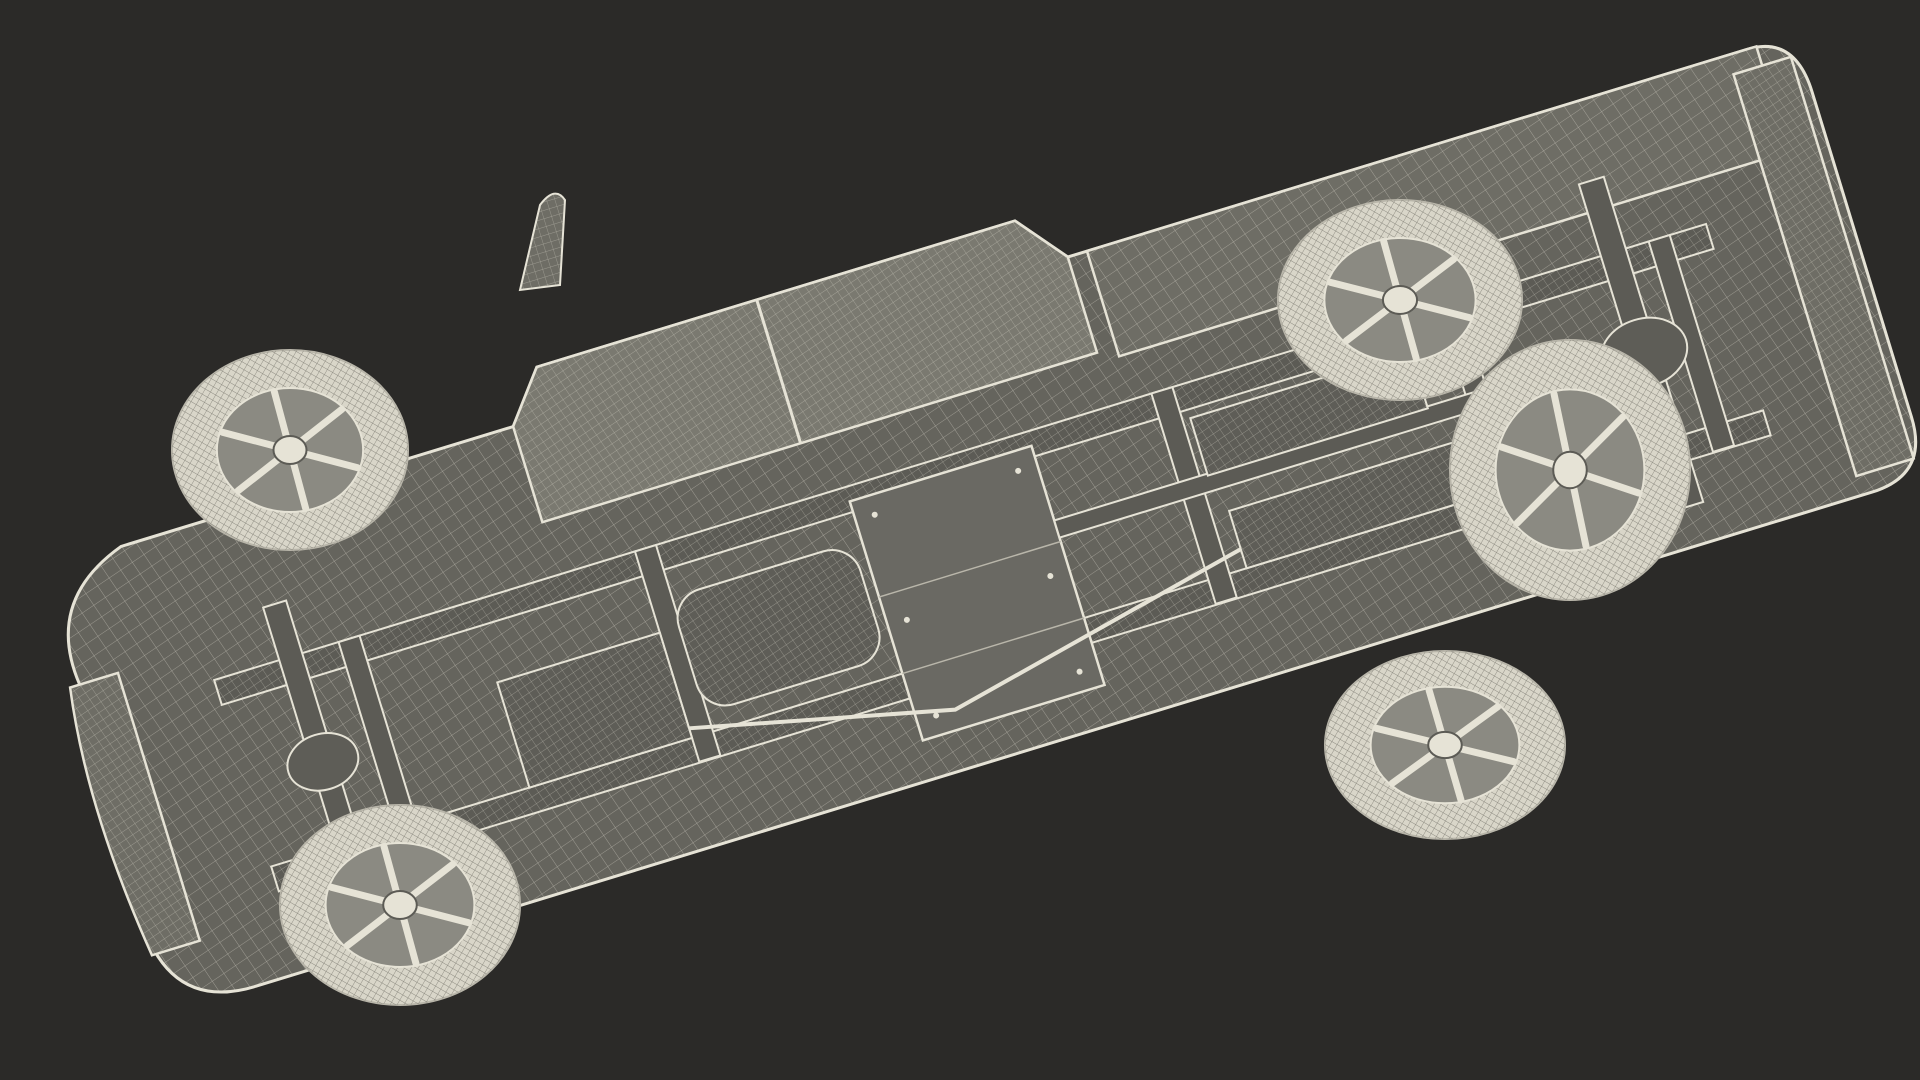  I want to click on wheel-spare, so click(1570, 470).